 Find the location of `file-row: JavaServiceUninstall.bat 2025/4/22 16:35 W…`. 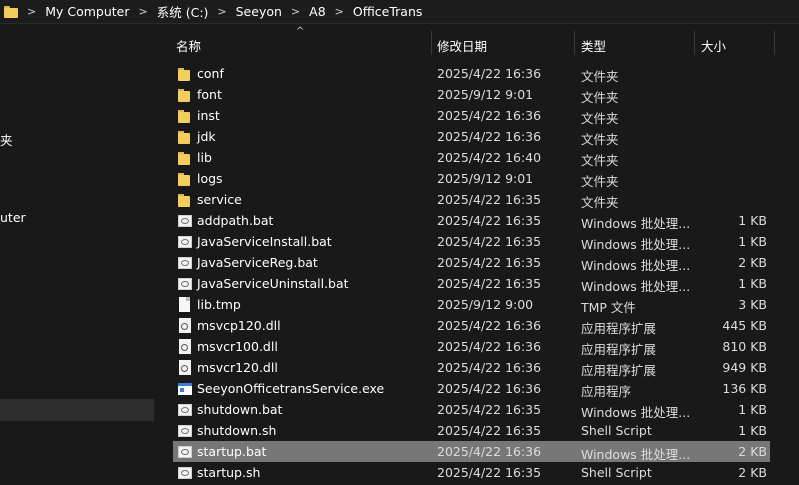

file-row: JavaServiceUninstall.bat 2025/4/22 16:35 W… is located at coordinates (471, 283).